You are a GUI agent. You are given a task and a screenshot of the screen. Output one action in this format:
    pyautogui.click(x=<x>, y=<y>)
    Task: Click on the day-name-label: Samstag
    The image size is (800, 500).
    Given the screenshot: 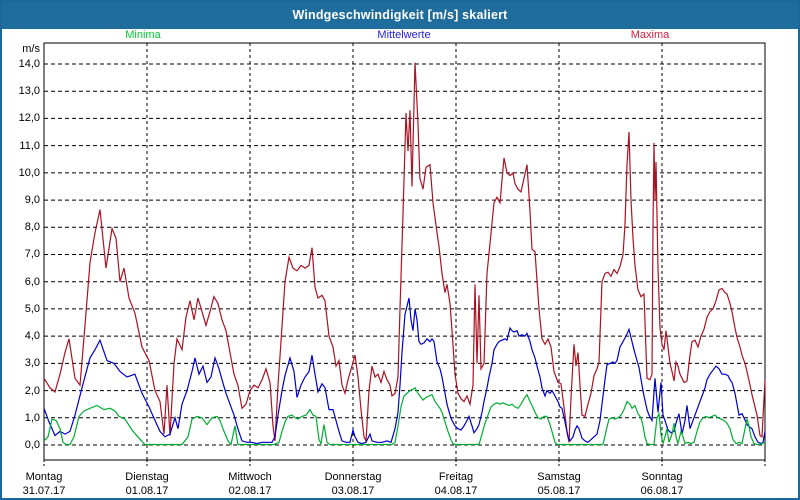 What is the action you would take?
    pyautogui.click(x=559, y=477)
    